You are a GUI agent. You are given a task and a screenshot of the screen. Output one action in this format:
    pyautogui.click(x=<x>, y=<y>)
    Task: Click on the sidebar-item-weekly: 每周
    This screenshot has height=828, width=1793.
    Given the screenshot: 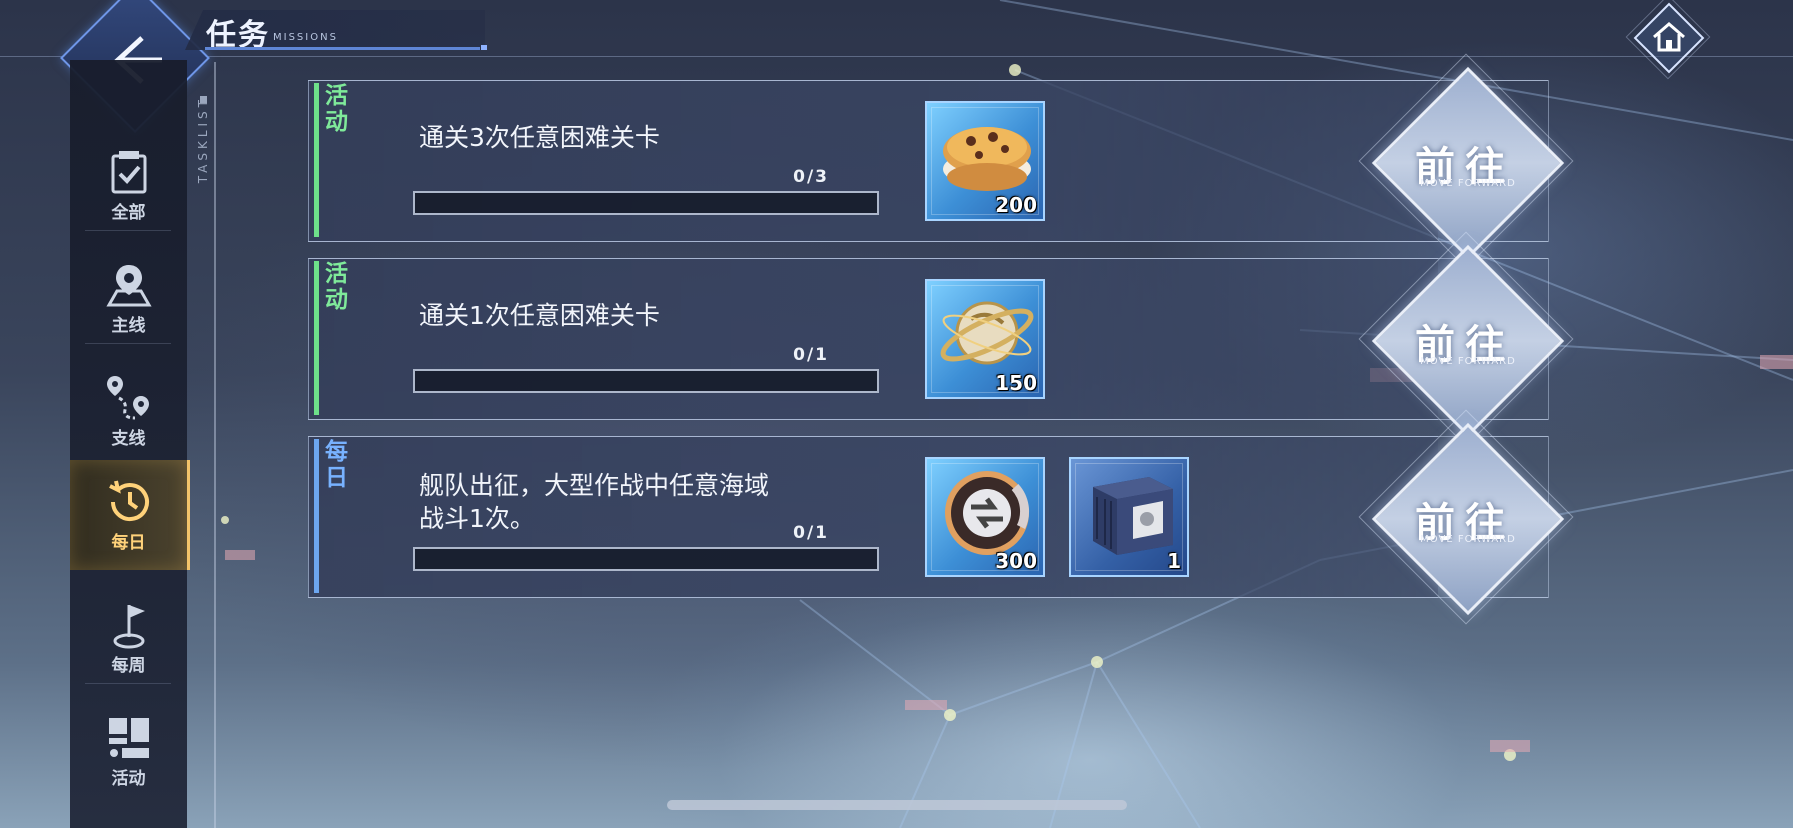 What is the action you would take?
    pyautogui.click(x=128, y=638)
    